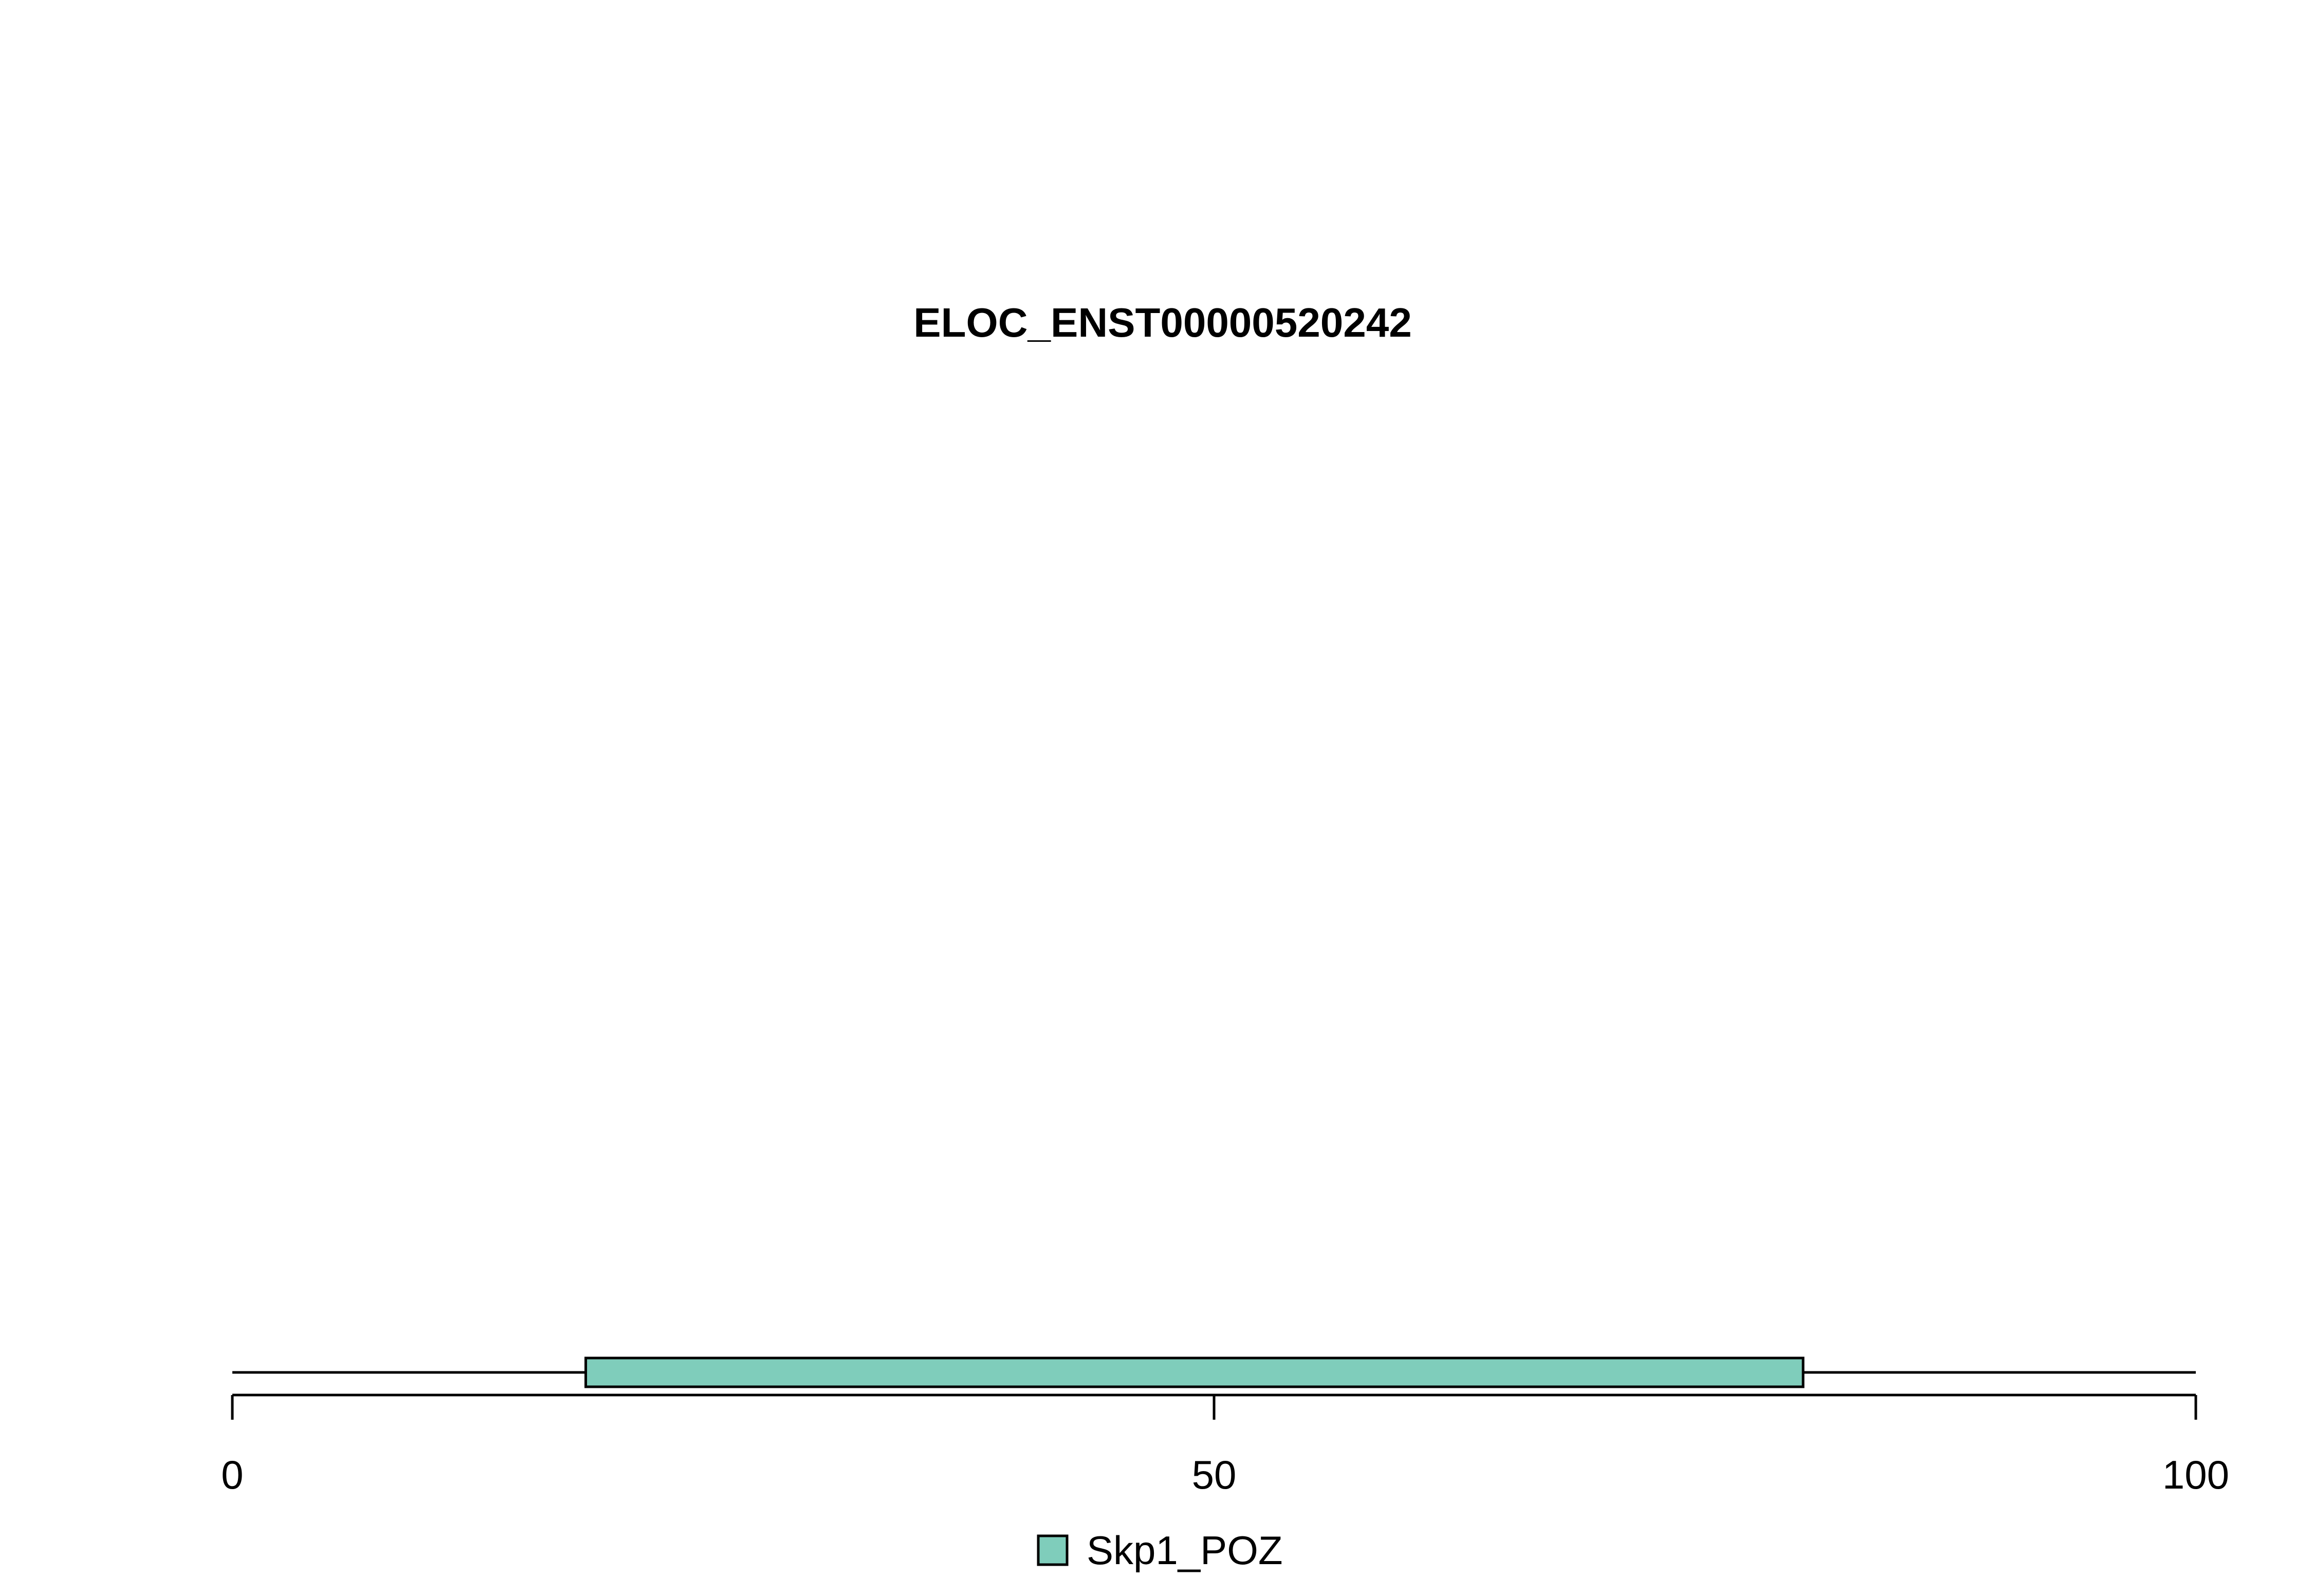 Image resolution: width=2313 pixels, height=1596 pixels. I want to click on domain-layer, so click(1194, 1372).